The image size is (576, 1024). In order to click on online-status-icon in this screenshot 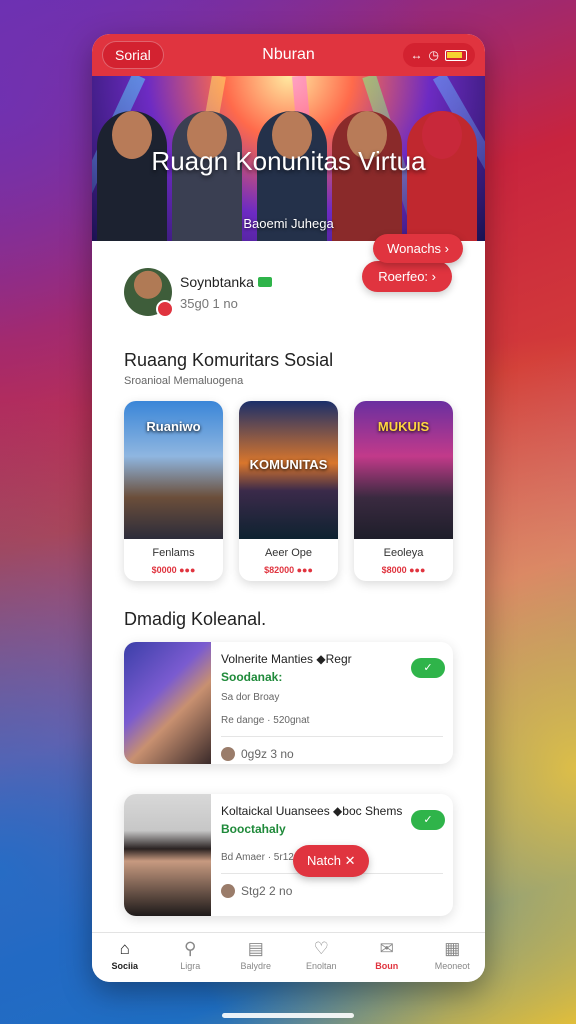, I will do `click(264, 281)`.